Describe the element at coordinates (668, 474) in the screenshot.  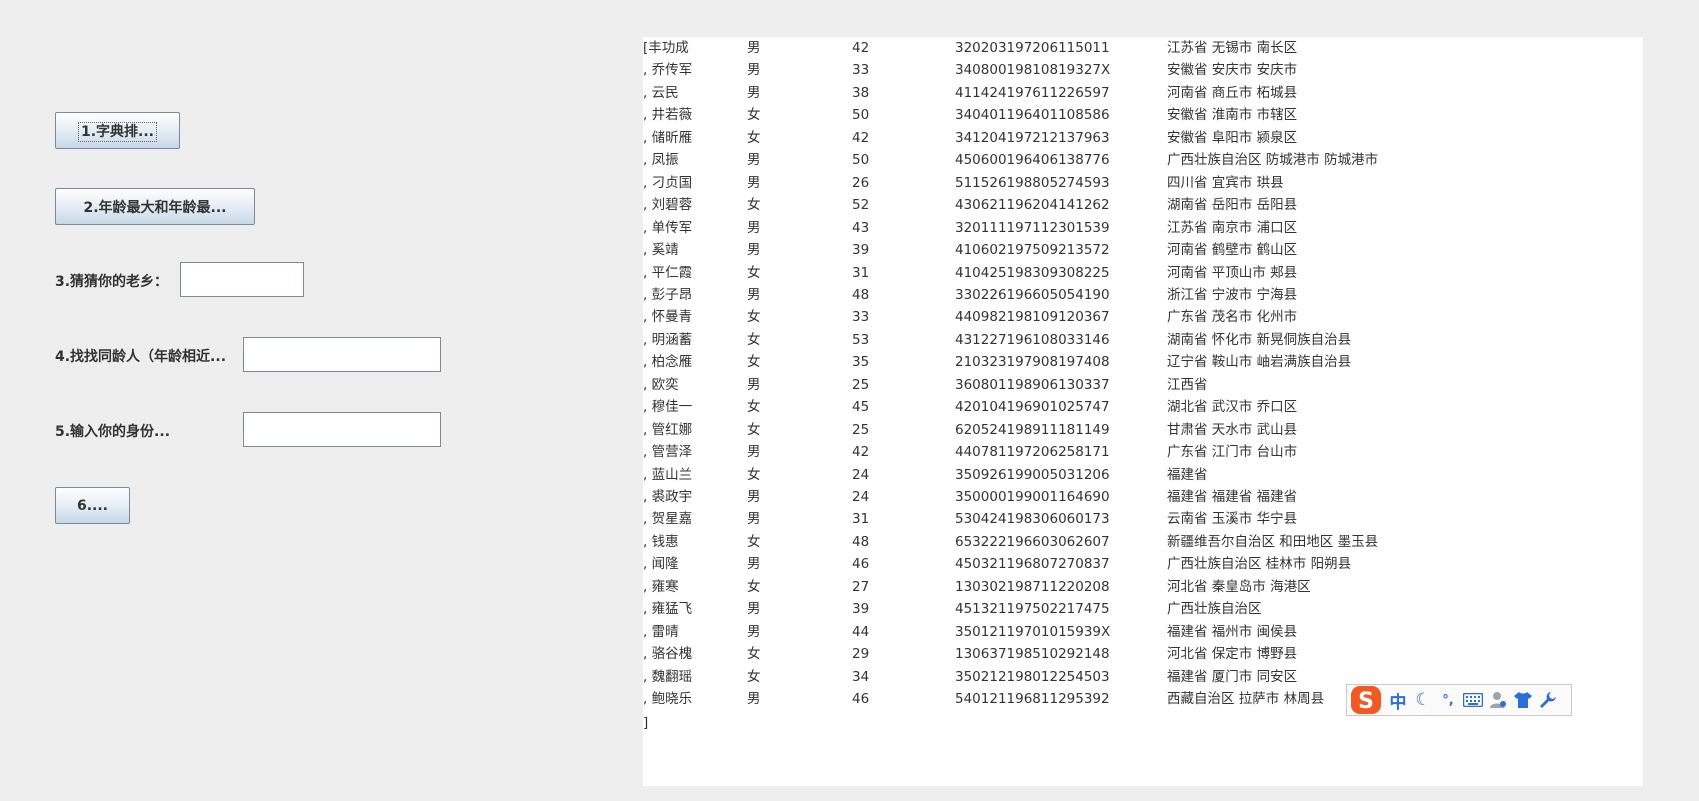
I see `person-name: , 蓝山兰` at that location.